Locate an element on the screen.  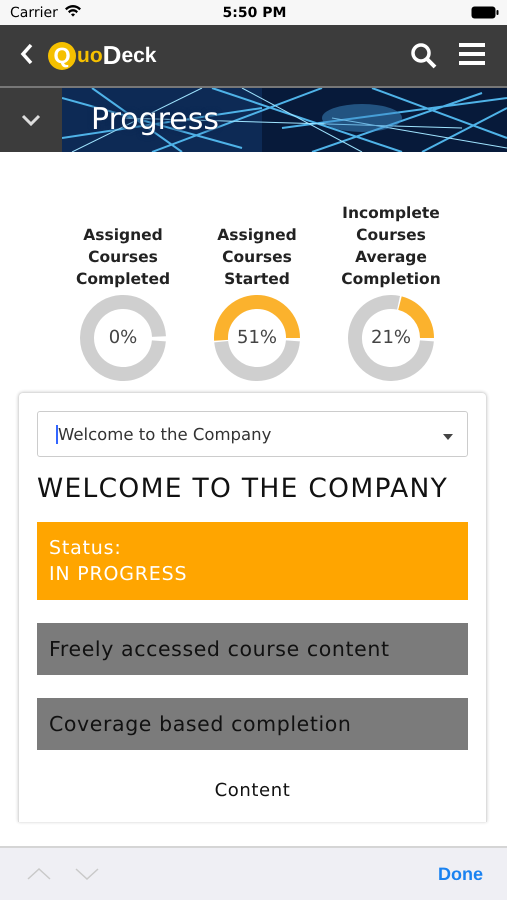
dropdown-caret-icon is located at coordinates (448, 437).